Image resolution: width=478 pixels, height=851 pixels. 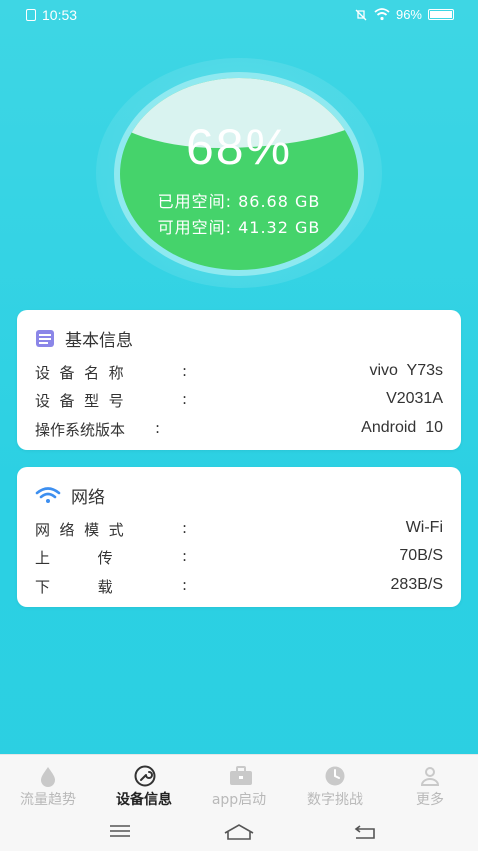 I want to click on row-value: 70B/S, so click(x=421, y=555).